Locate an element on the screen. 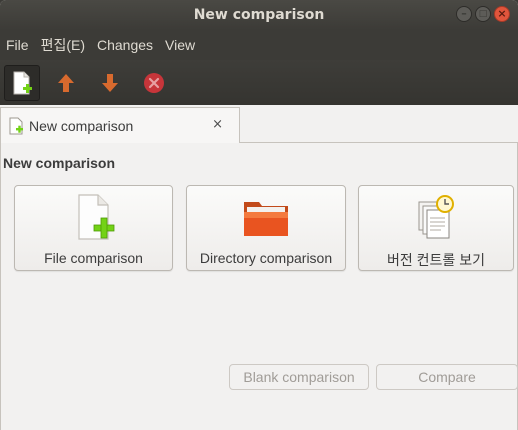 This screenshot has width=518, height=430. section-title: New comparison is located at coordinates (59, 163).